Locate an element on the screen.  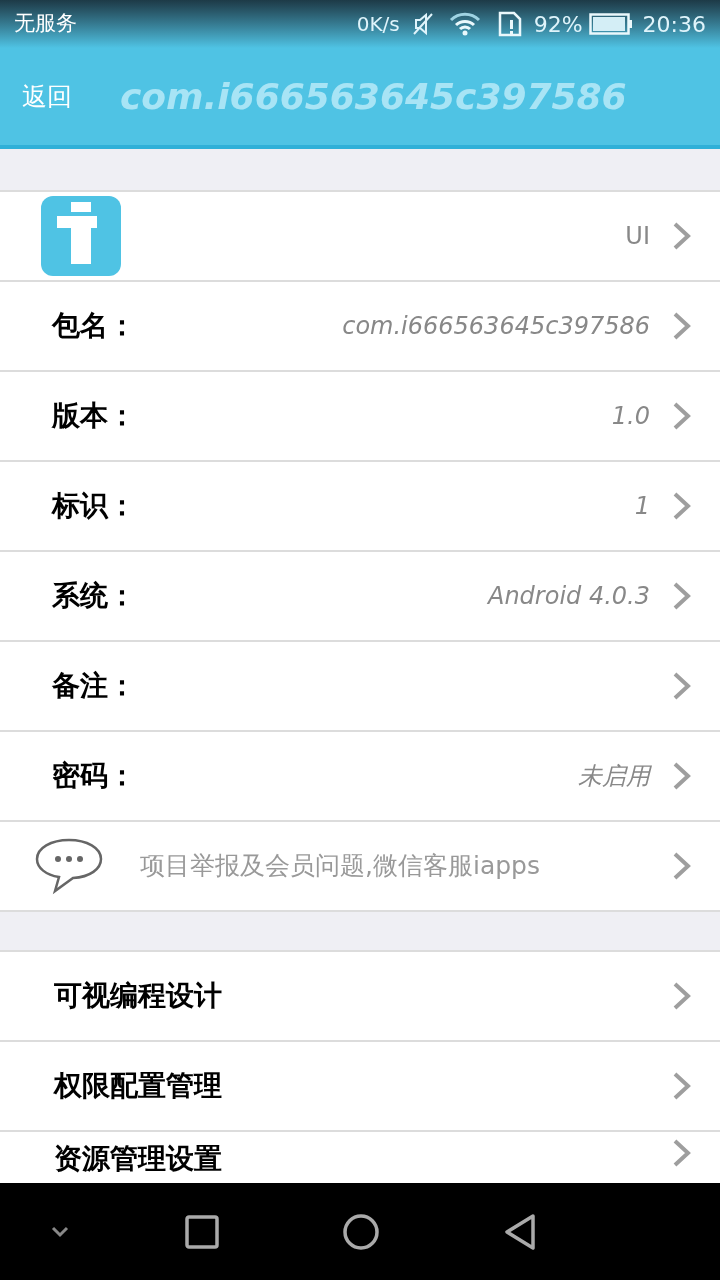
notice-text: 项目举报及会员问题,微信客服iapps is located at coordinates (340, 866).